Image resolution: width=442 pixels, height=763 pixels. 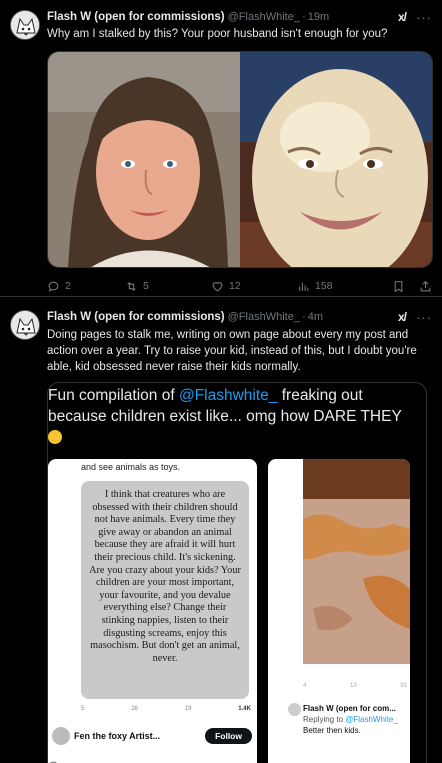 What do you see at coordinates (305, 686) in the screenshot?
I see `mini-reply-count: 4` at bounding box center [305, 686].